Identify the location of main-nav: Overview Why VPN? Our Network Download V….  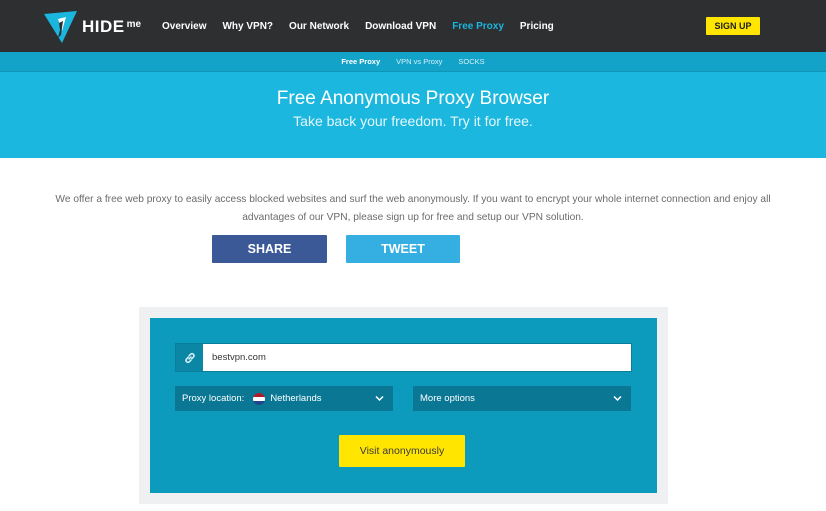
(366, 26).